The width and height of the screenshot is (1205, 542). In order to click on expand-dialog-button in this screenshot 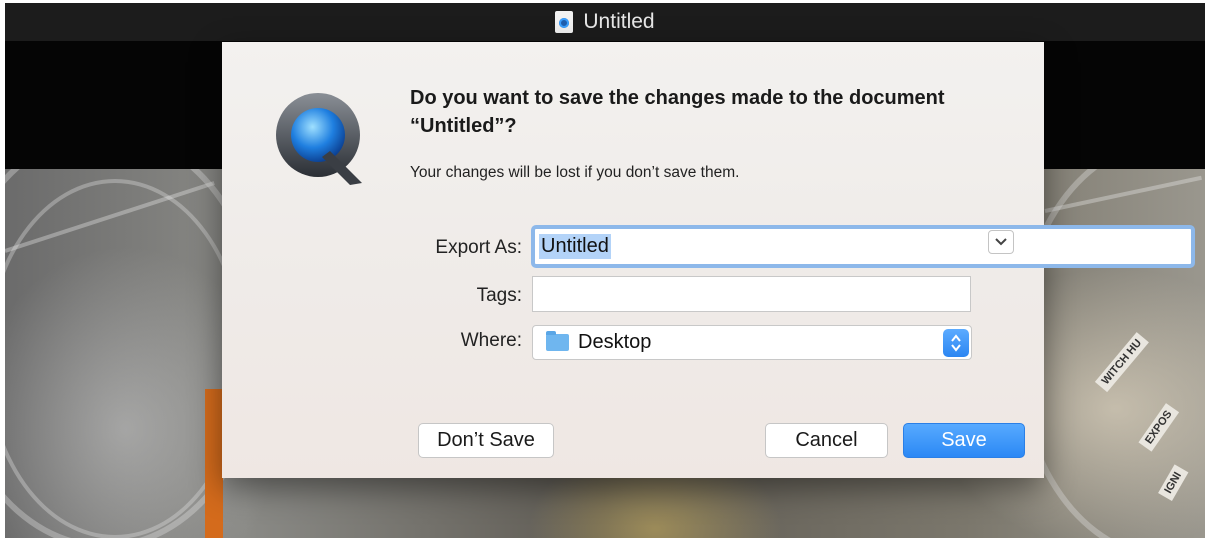, I will do `click(1001, 242)`.